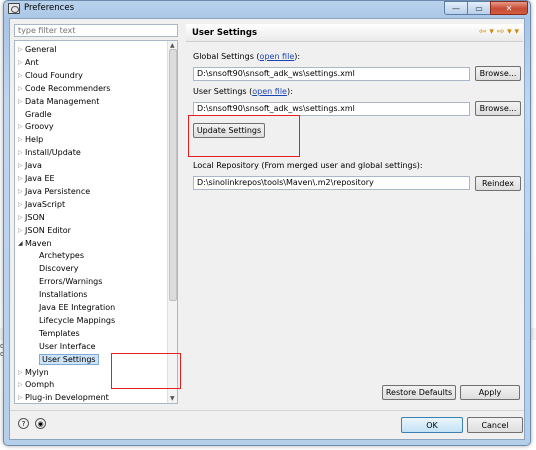 This screenshot has height=450, width=536. What do you see at coordinates (39, 127) in the screenshot?
I see `tree-item-label: Groovy` at bounding box center [39, 127].